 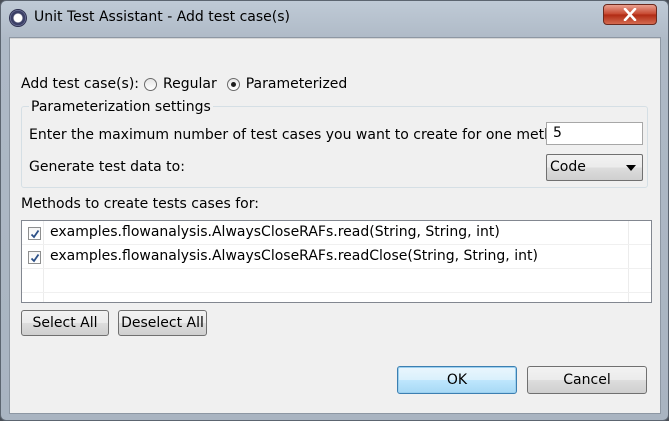 What do you see at coordinates (190, 84) in the screenshot?
I see `regular-radio-label: Regular` at bounding box center [190, 84].